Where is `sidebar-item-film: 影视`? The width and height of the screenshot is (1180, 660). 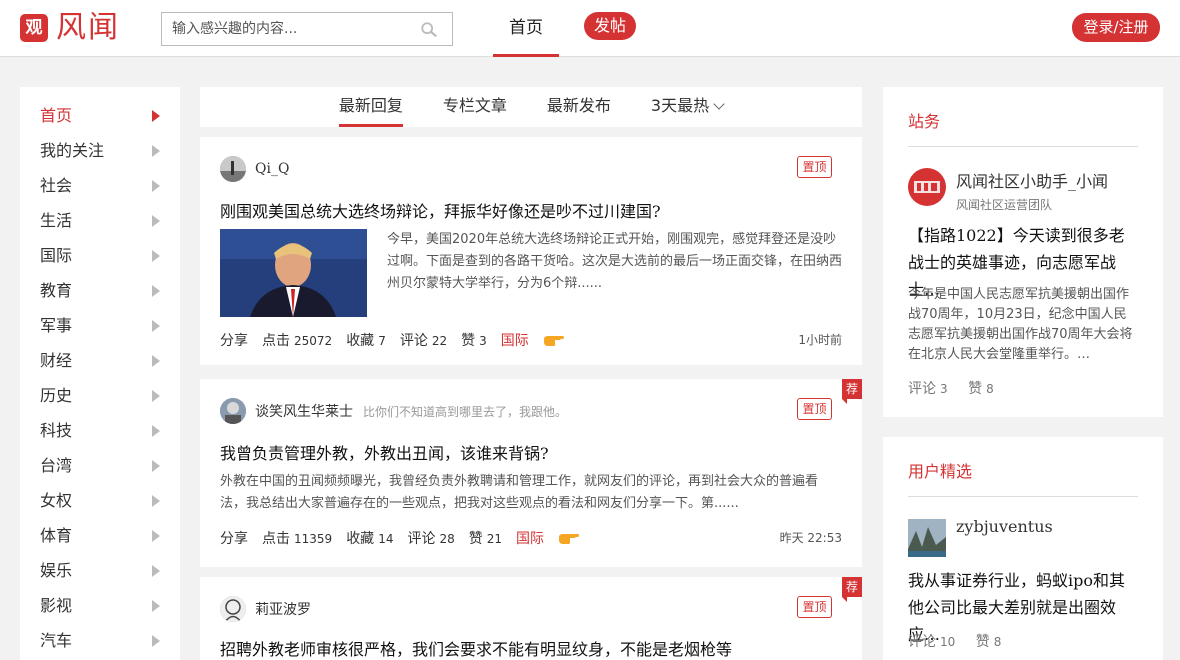 sidebar-item-film: 影视 is located at coordinates (100, 605).